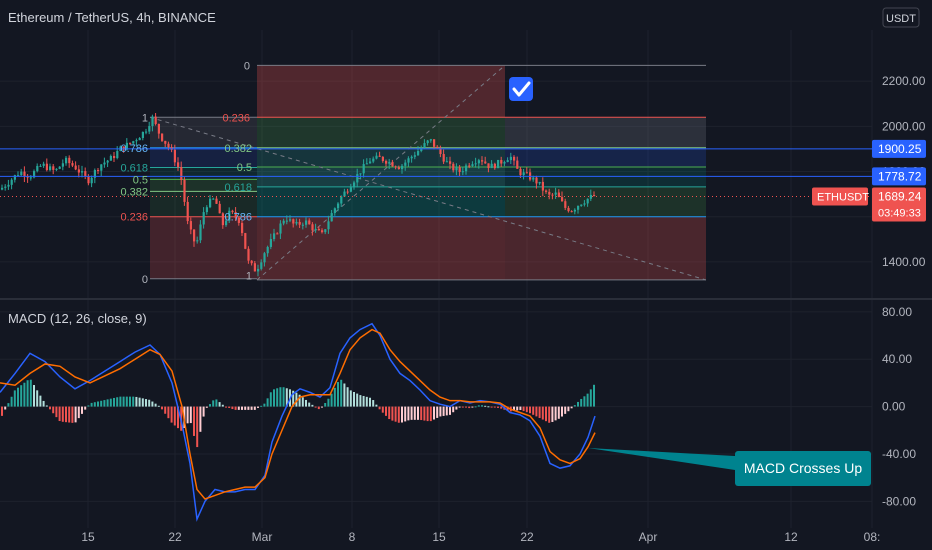  What do you see at coordinates (352, 537) in the screenshot?
I see `time-axis-tick: 8` at bounding box center [352, 537].